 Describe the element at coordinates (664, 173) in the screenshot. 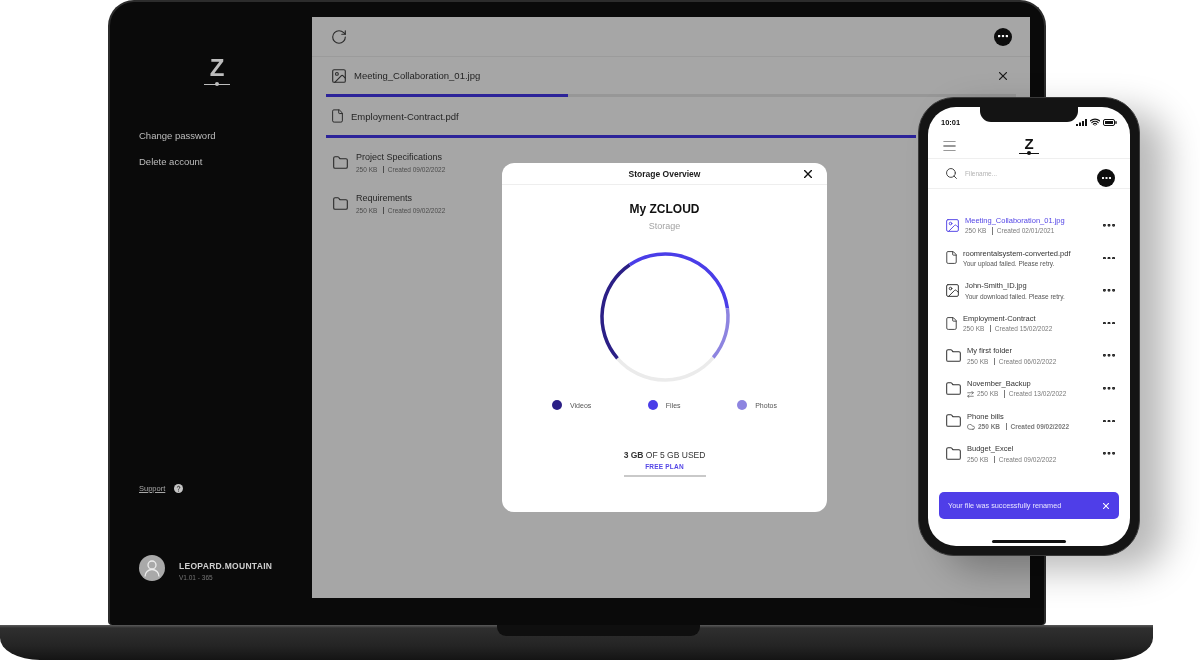

I see `modal-title: Storage Overview` at that location.